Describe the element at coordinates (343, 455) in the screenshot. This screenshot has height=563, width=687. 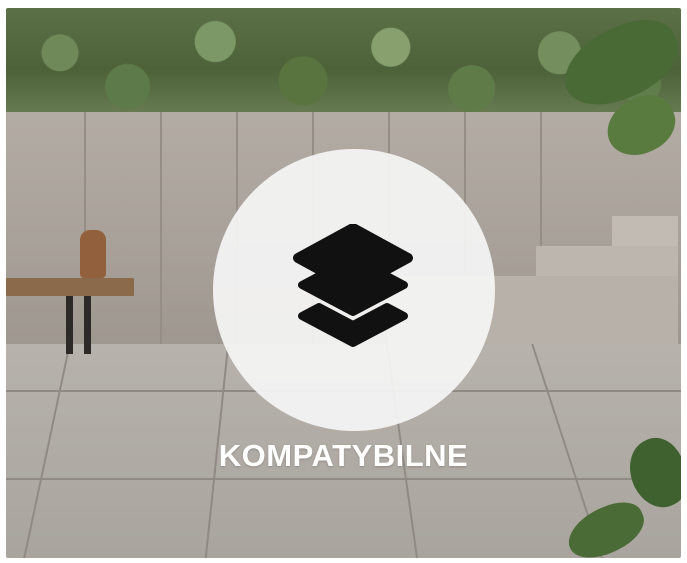
I see `feature-title: KOMPATYBILNE` at that location.